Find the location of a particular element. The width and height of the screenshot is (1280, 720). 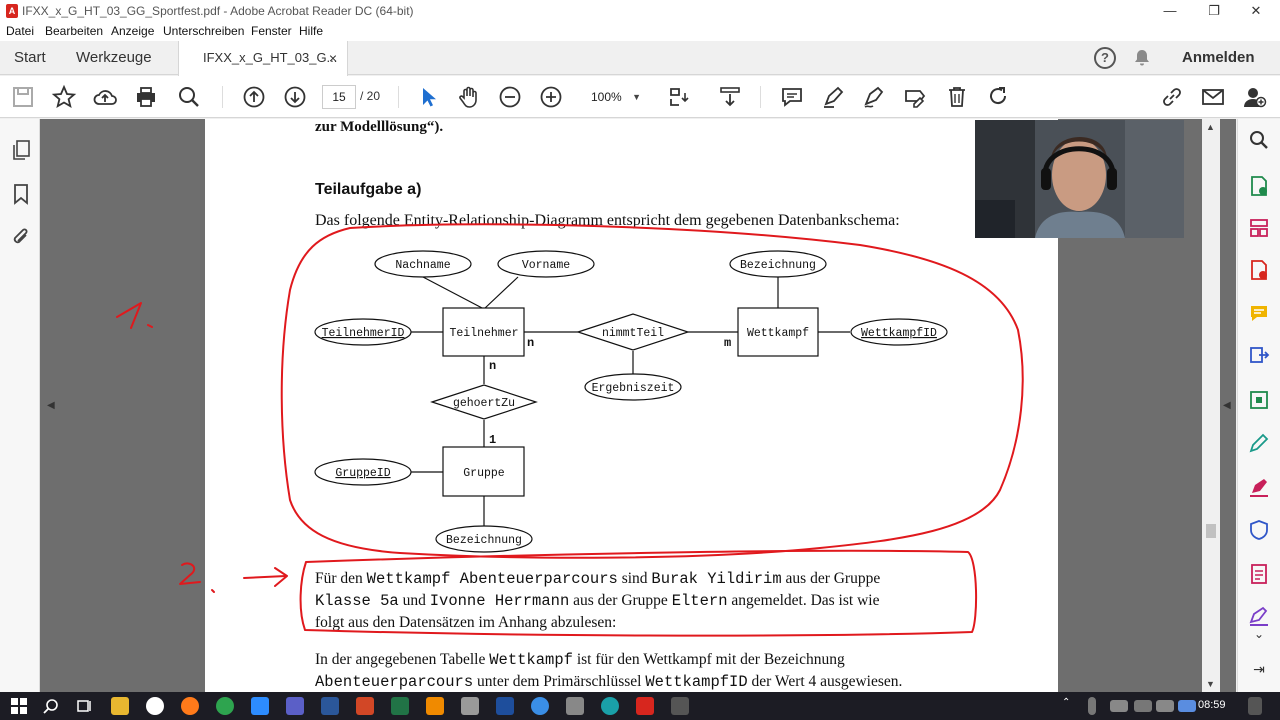

comment-tool-icon is located at coordinates (1259, 314).